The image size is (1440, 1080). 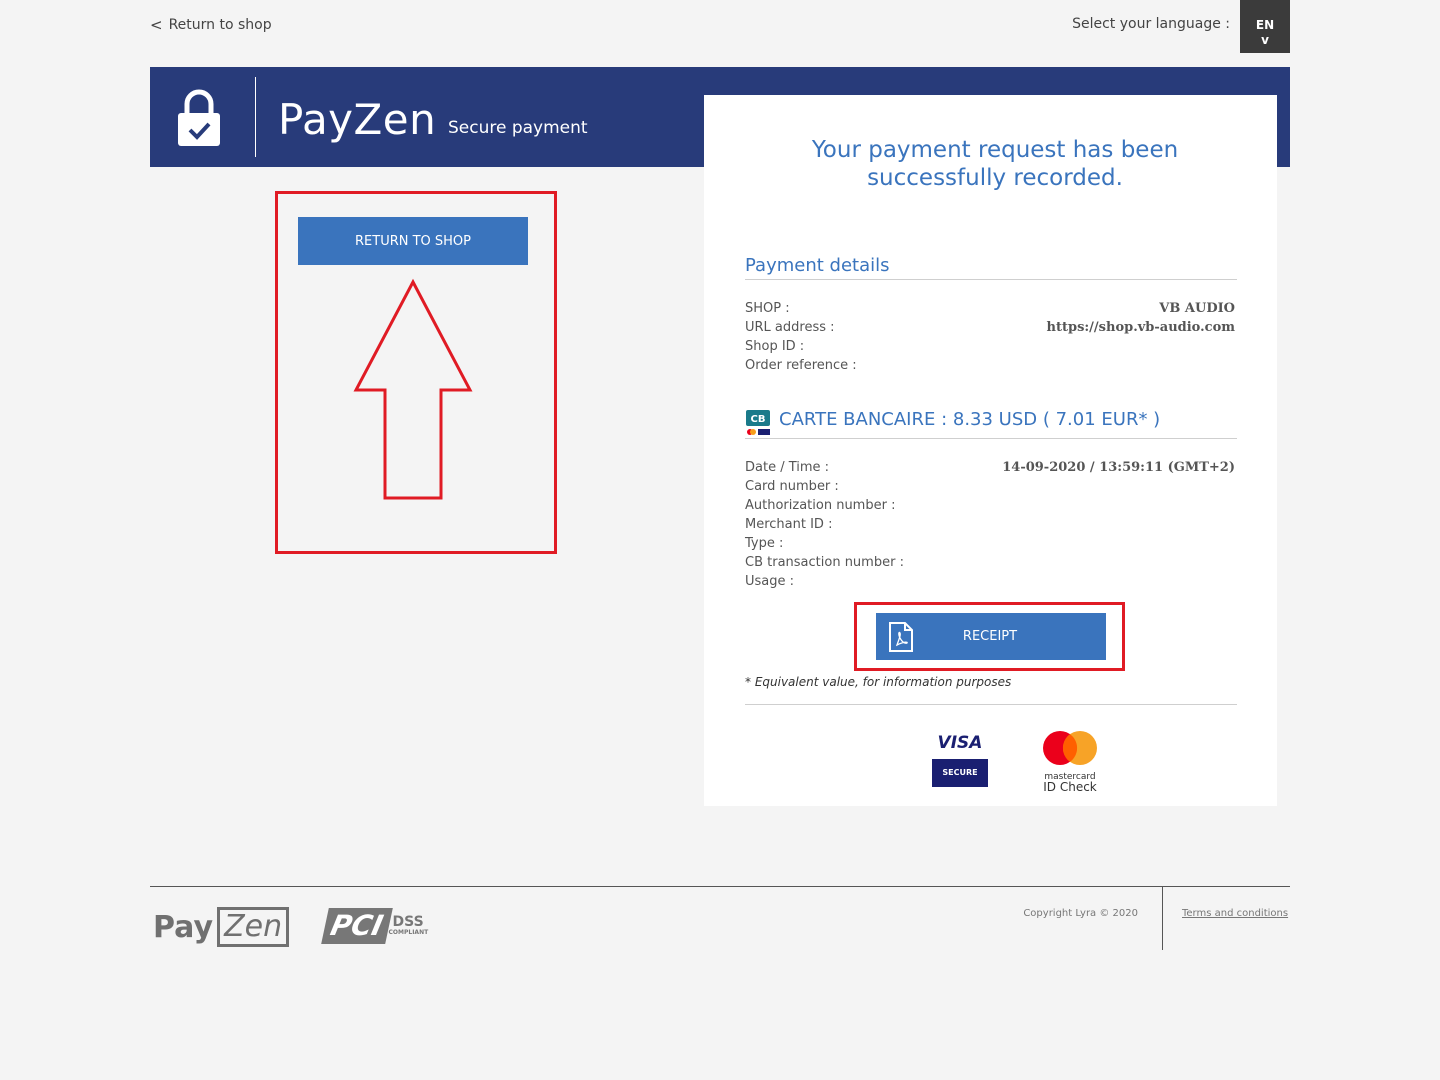 What do you see at coordinates (1070, 748) in the screenshot?
I see `mastercard-circles-icon` at bounding box center [1070, 748].